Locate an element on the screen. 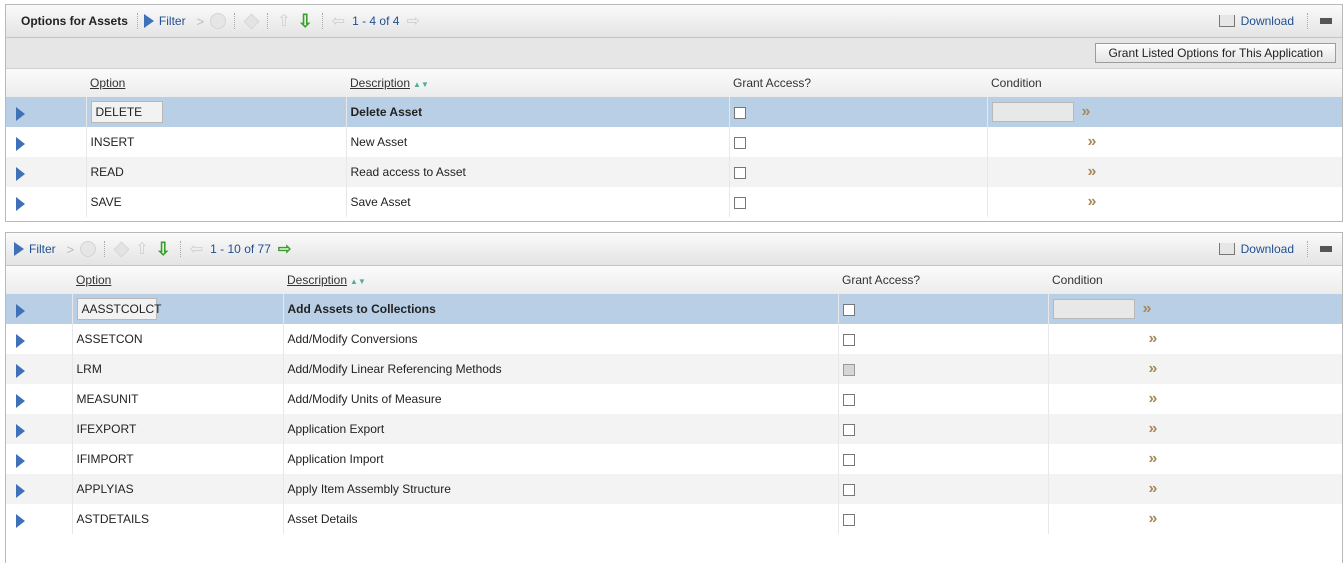 The height and width of the screenshot is (563, 1343). table-row: INSERT New Asset » is located at coordinates (674, 142).